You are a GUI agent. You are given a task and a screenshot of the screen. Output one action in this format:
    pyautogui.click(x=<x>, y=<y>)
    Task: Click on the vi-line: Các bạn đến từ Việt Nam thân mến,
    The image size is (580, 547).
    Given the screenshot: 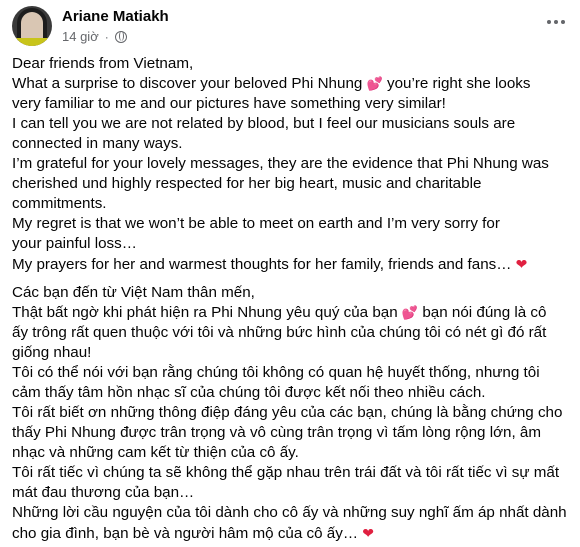 What is the action you would take?
    pyautogui.click(x=133, y=292)
    